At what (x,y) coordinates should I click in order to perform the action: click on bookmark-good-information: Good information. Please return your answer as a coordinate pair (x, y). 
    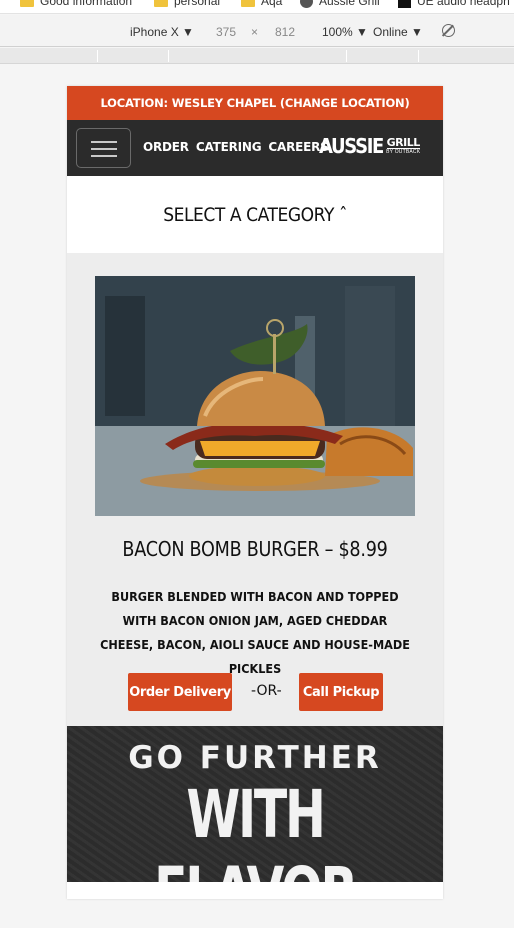
    Looking at the image, I should click on (76, 4).